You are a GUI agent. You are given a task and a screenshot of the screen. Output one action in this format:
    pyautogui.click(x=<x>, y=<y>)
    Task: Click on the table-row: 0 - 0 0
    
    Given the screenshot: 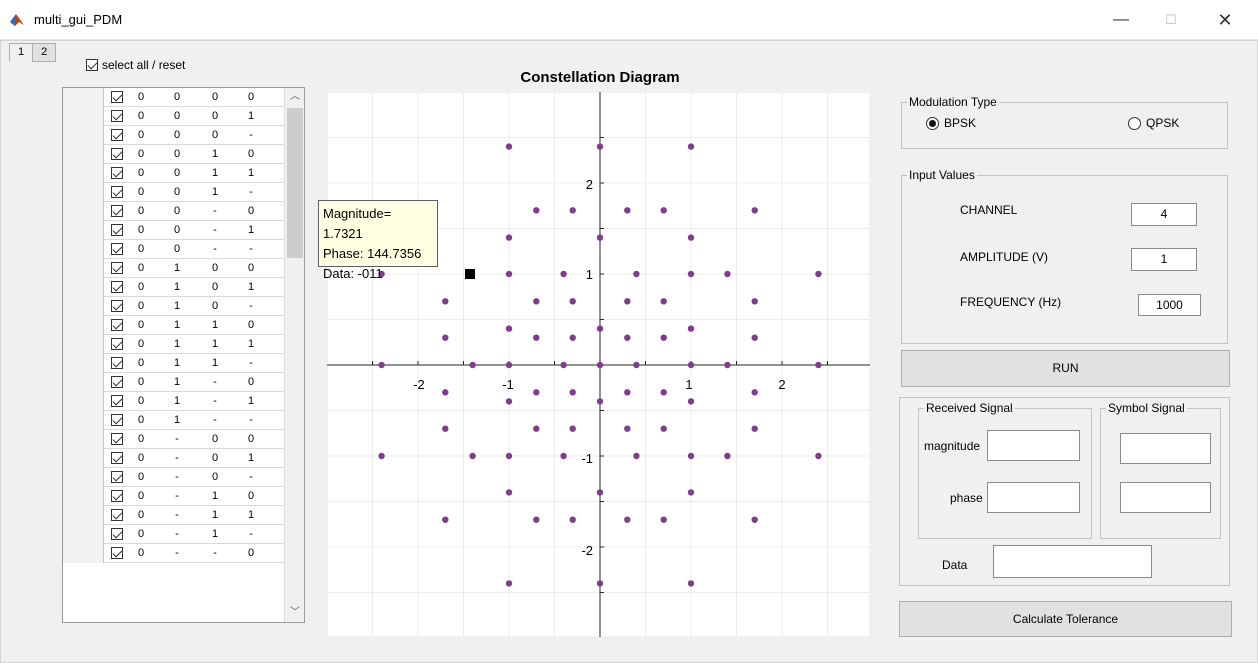 What is the action you would take?
    pyautogui.click(x=173, y=439)
    